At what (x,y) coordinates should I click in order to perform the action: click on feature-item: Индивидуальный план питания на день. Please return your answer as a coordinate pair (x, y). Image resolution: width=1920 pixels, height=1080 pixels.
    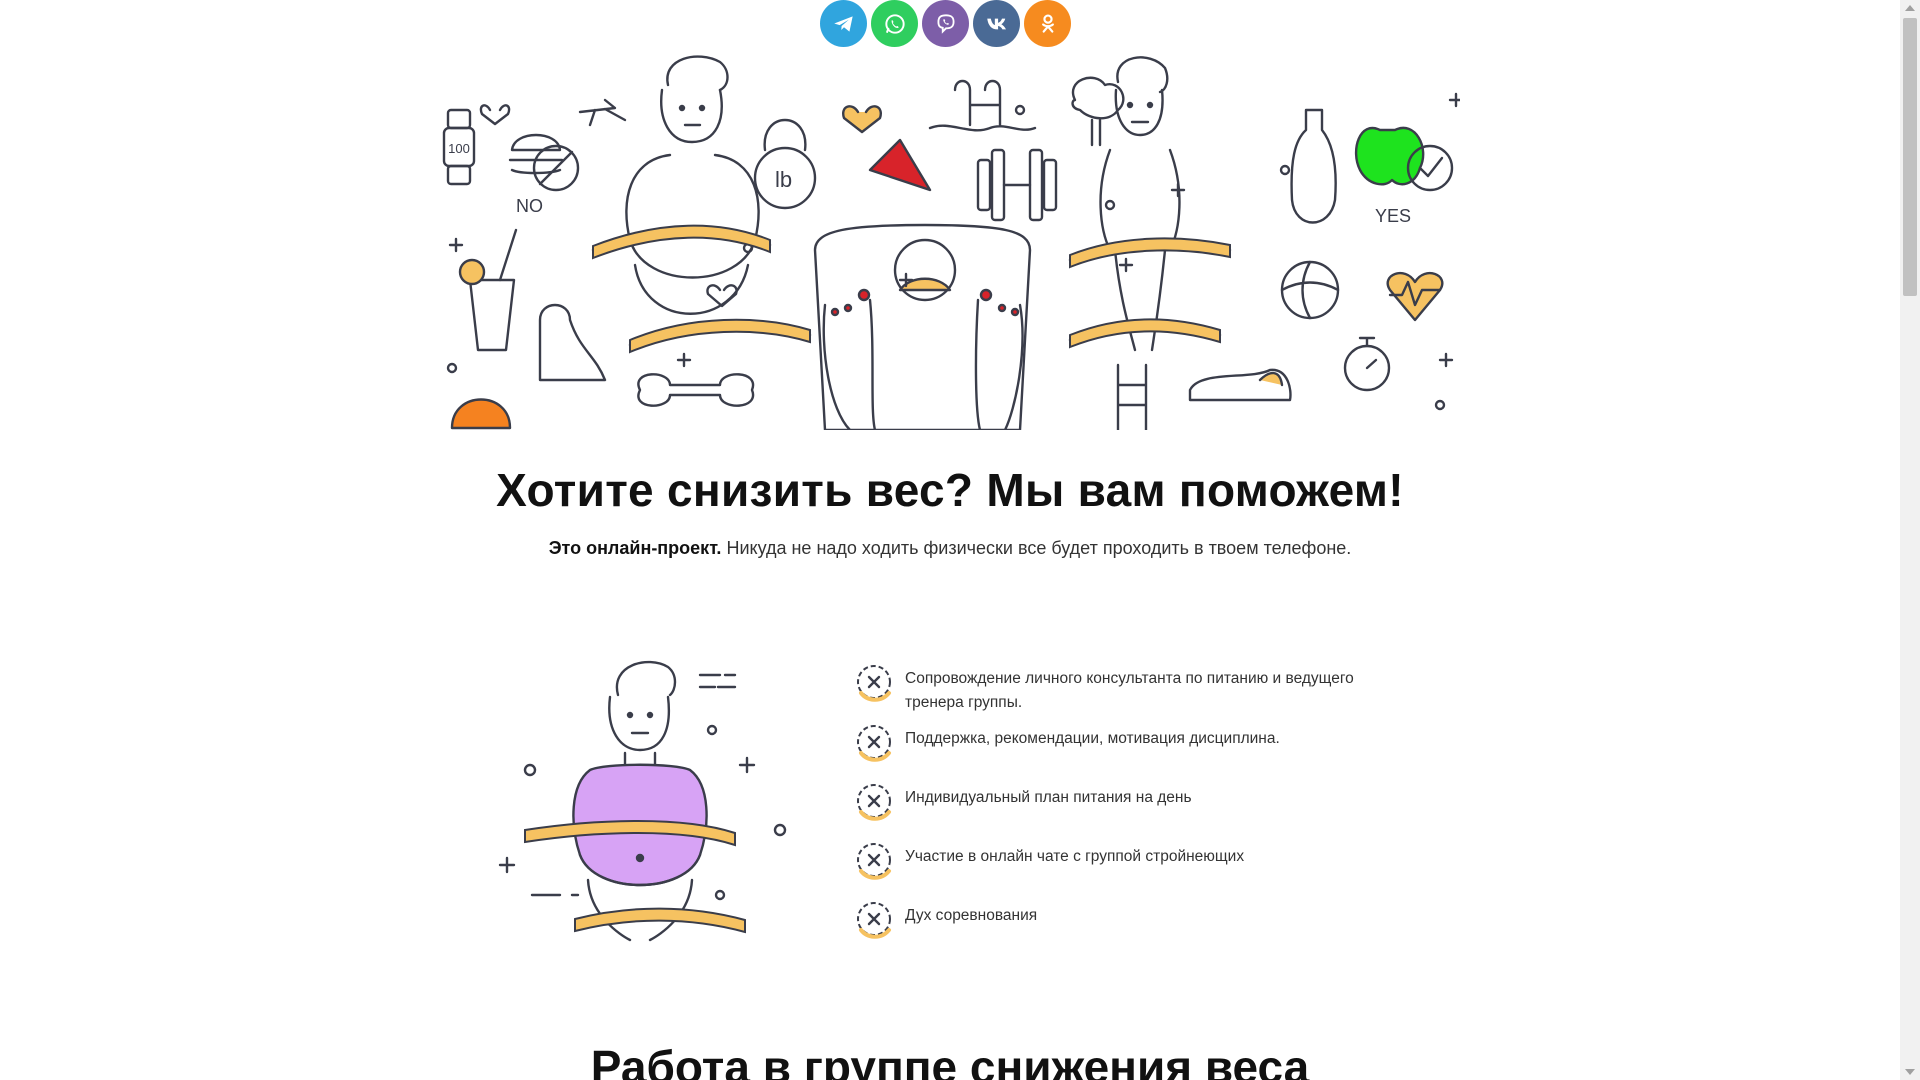
    Looking at the image, I should click on (1135, 803).